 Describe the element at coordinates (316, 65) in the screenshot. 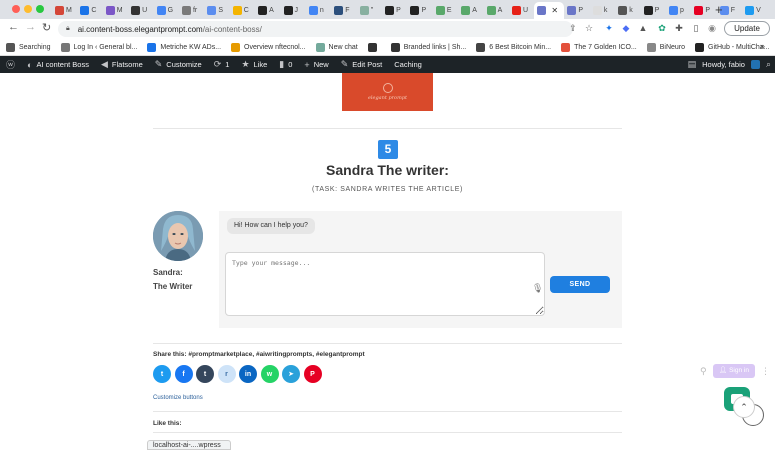

I see `admin-new-link: + New` at that location.